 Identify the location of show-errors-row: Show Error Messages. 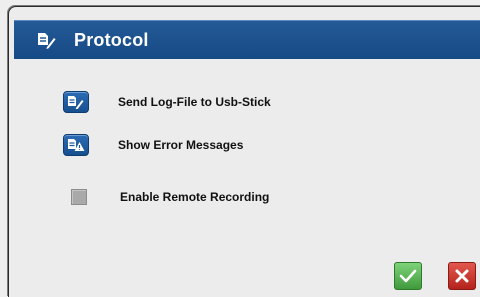
(153, 145).